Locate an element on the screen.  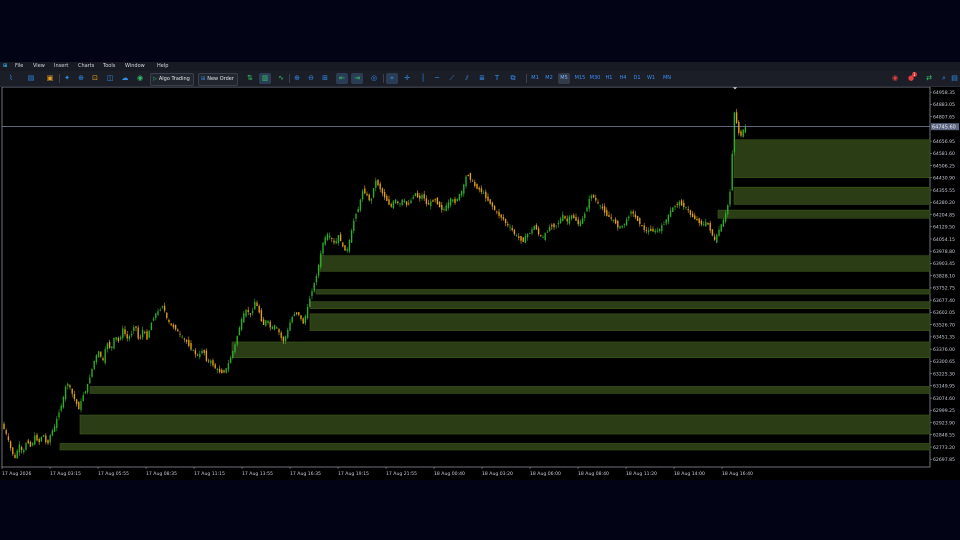
menu-charts: Charts is located at coordinates (86, 66).